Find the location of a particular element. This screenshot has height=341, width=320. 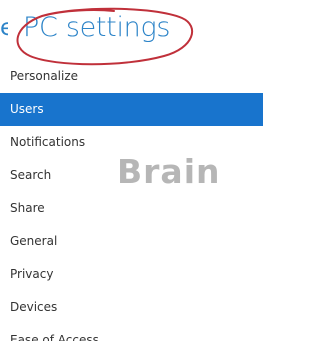

menu-item-devices: Devices is located at coordinates (131, 307).